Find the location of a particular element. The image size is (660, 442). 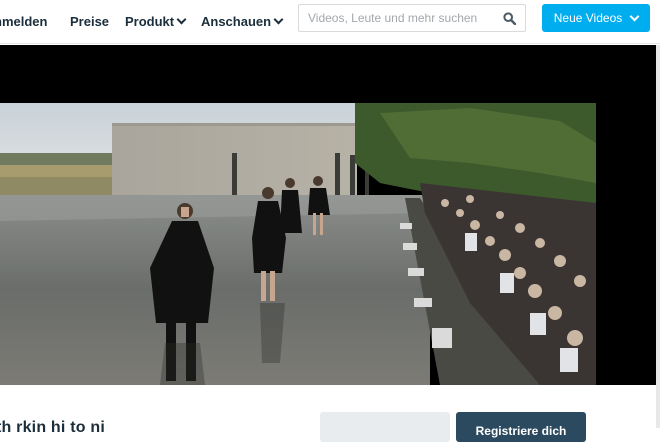

prices-link: Preise is located at coordinates (89, 21).